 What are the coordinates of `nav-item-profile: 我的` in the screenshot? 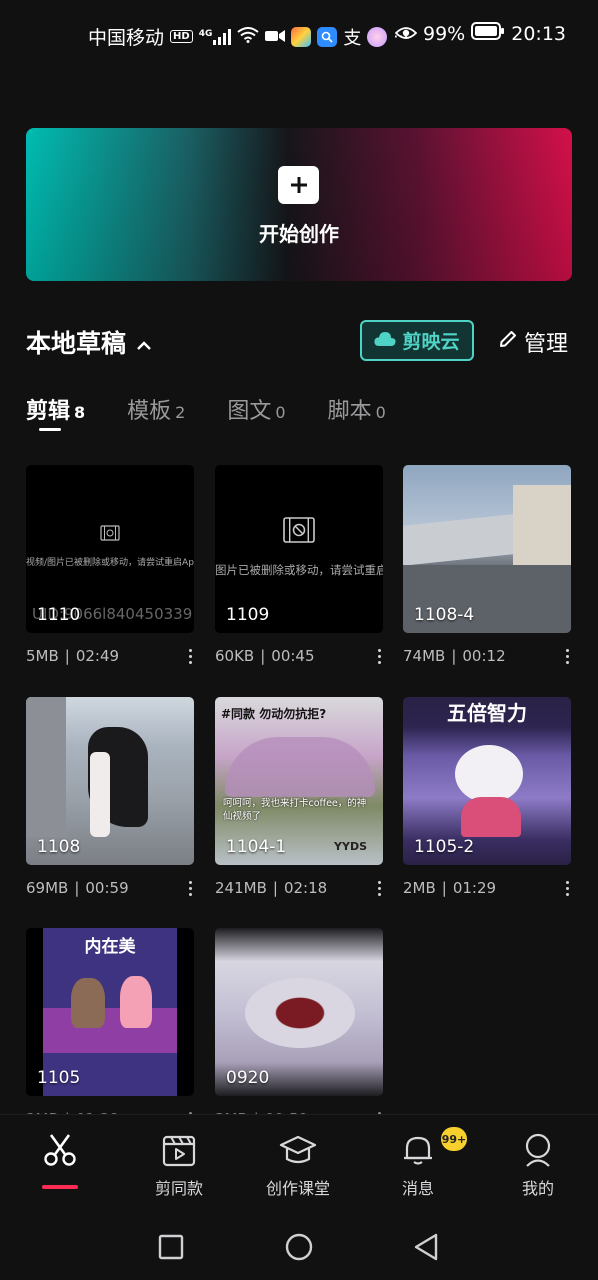 It's located at (538, 1166).